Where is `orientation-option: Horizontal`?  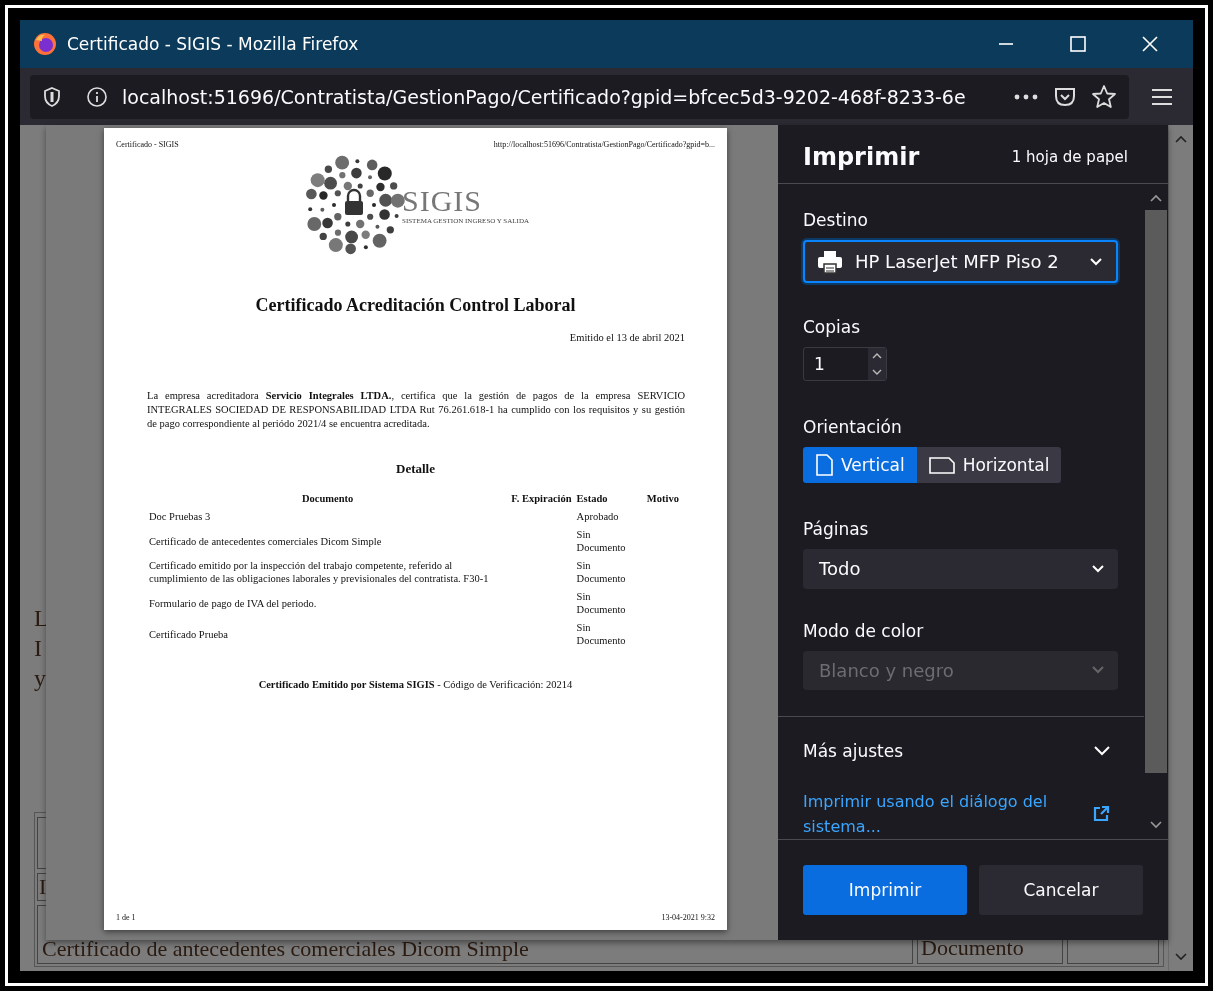
orientation-option: Horizontal is located at coordinates (989, 465).